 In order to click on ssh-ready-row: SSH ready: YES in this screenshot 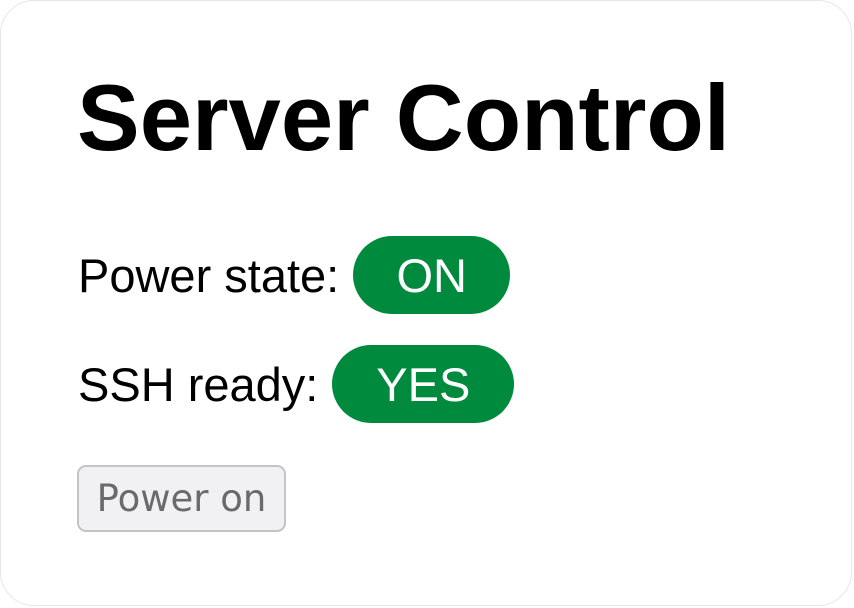, I will do `click(296, 384)`.